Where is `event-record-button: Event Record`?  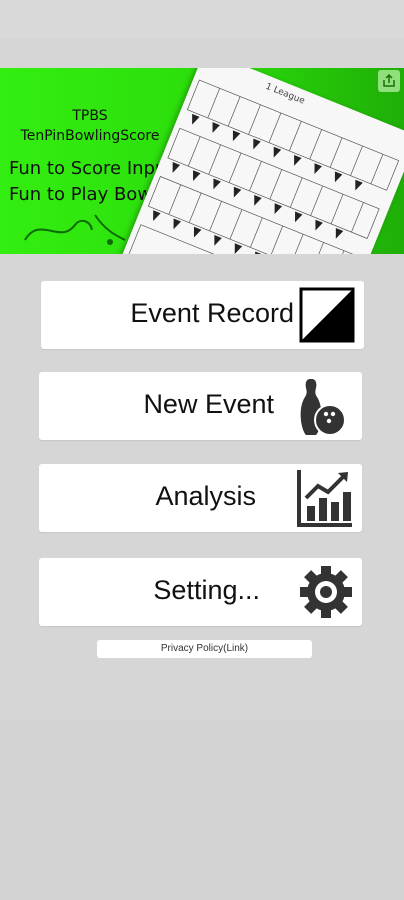 event-record-button: Event Record is located at coordinates (202, 315).